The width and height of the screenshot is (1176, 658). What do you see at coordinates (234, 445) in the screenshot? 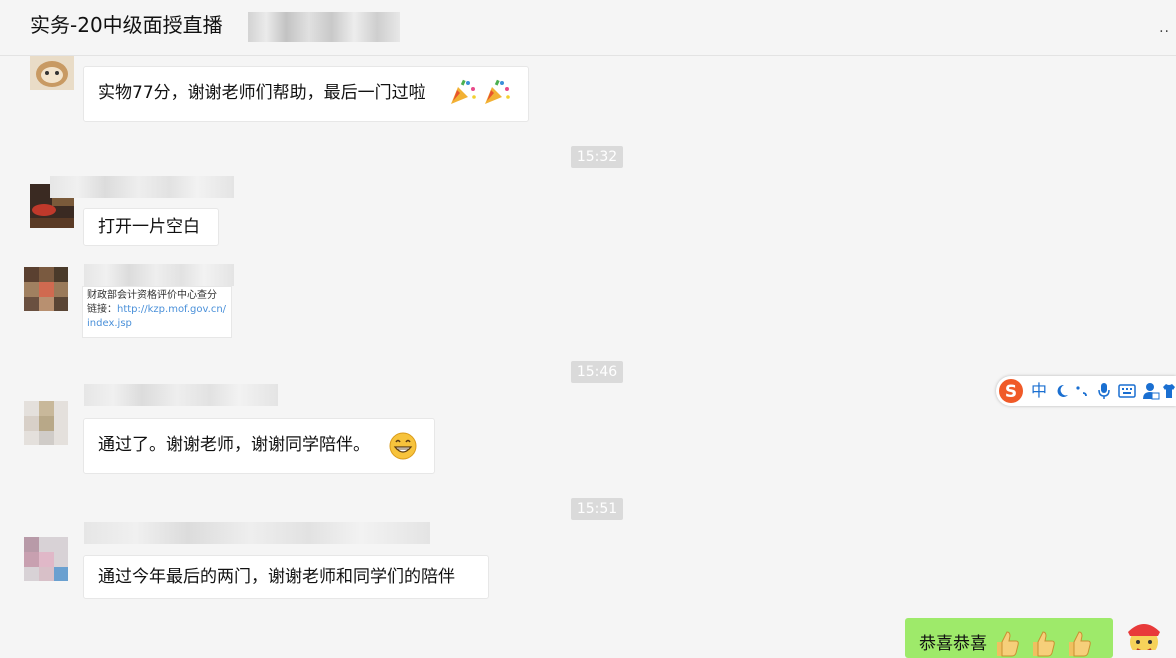
I see `message-text: 通过了。谢谢老师，谢谢同学陪伴。` at bounding box center [234, 445].